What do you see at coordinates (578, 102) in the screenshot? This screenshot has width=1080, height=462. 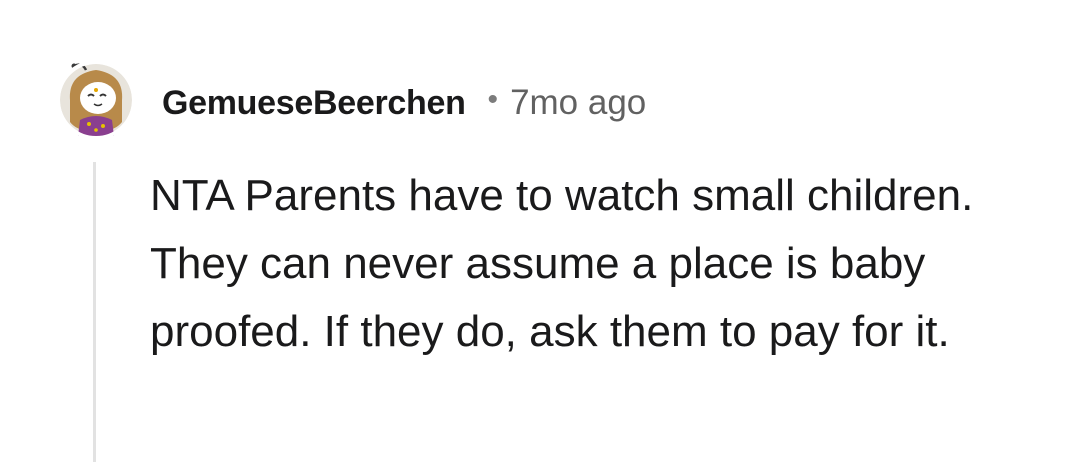 I see `timestamp: 7mo ago` at bounding box center [578, 102].